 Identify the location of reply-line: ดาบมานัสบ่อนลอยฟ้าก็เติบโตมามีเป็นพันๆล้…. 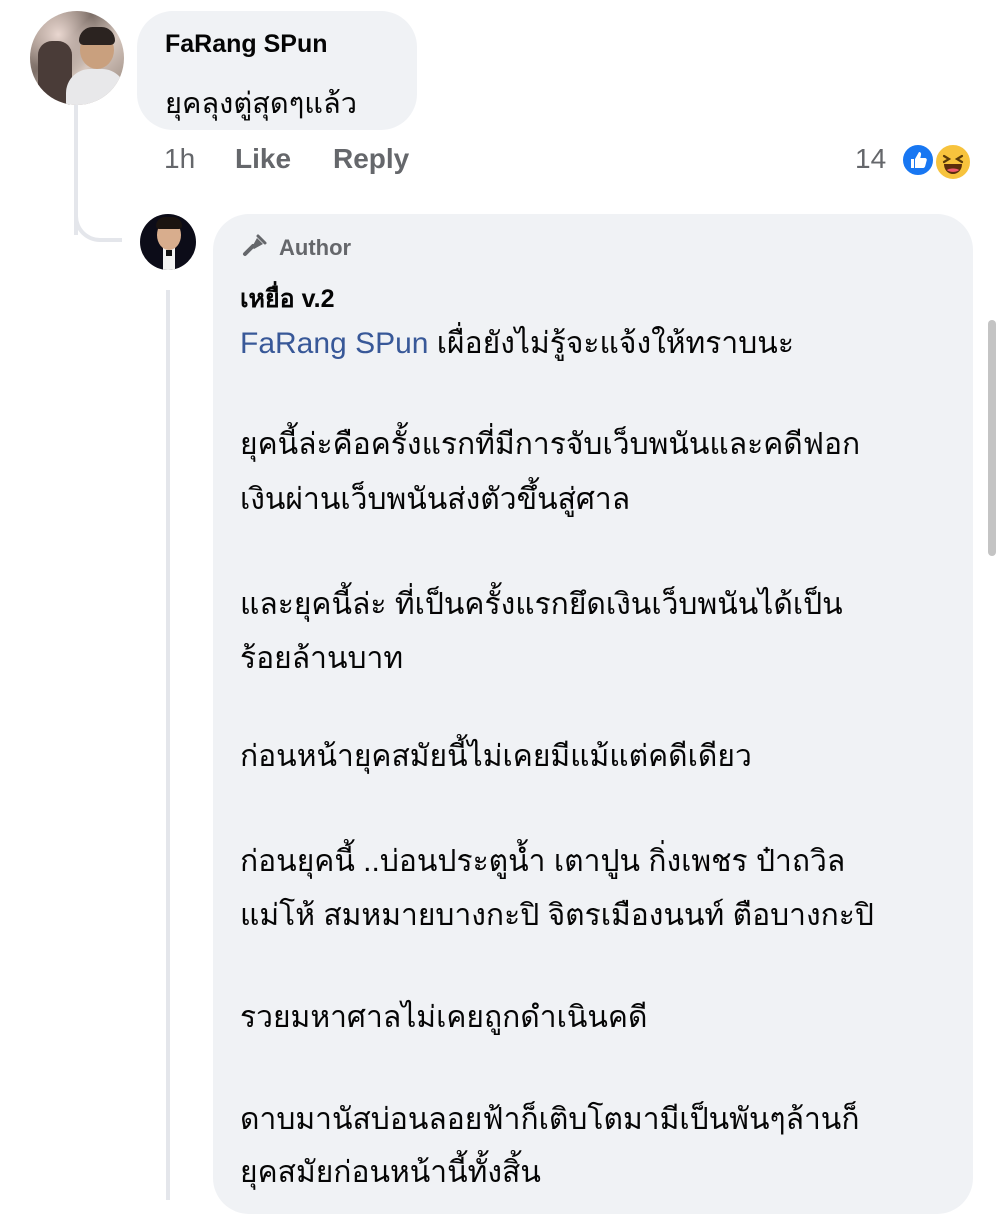
(550, 1119).